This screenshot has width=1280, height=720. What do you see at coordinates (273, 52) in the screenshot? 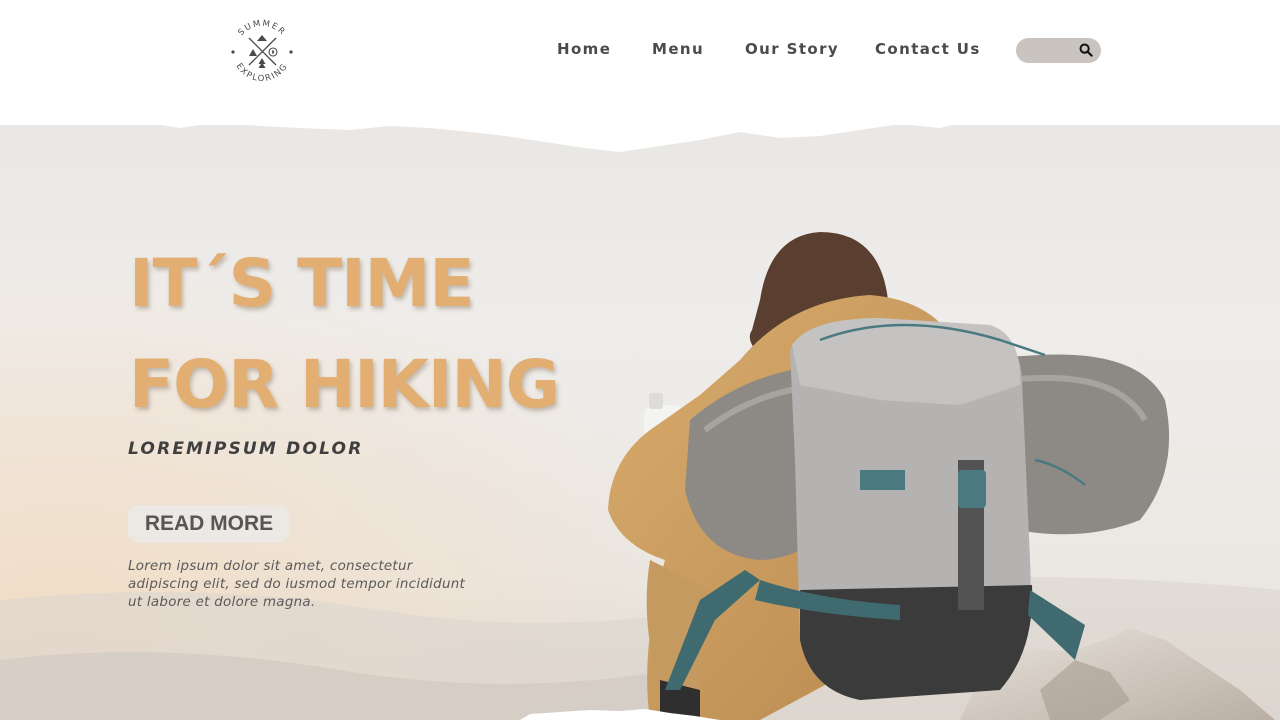
I see `compass-icon` at bounding box center [273, 52].